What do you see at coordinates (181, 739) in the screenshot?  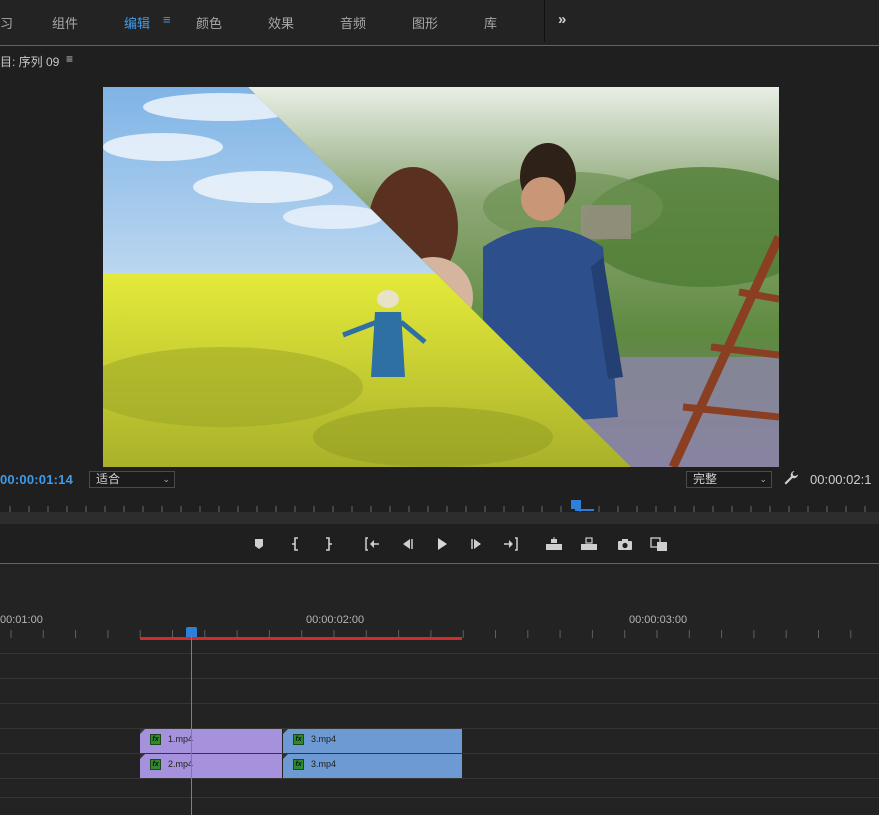 I see `clip-name: 1.mp4` at bounding box center [181, 739].